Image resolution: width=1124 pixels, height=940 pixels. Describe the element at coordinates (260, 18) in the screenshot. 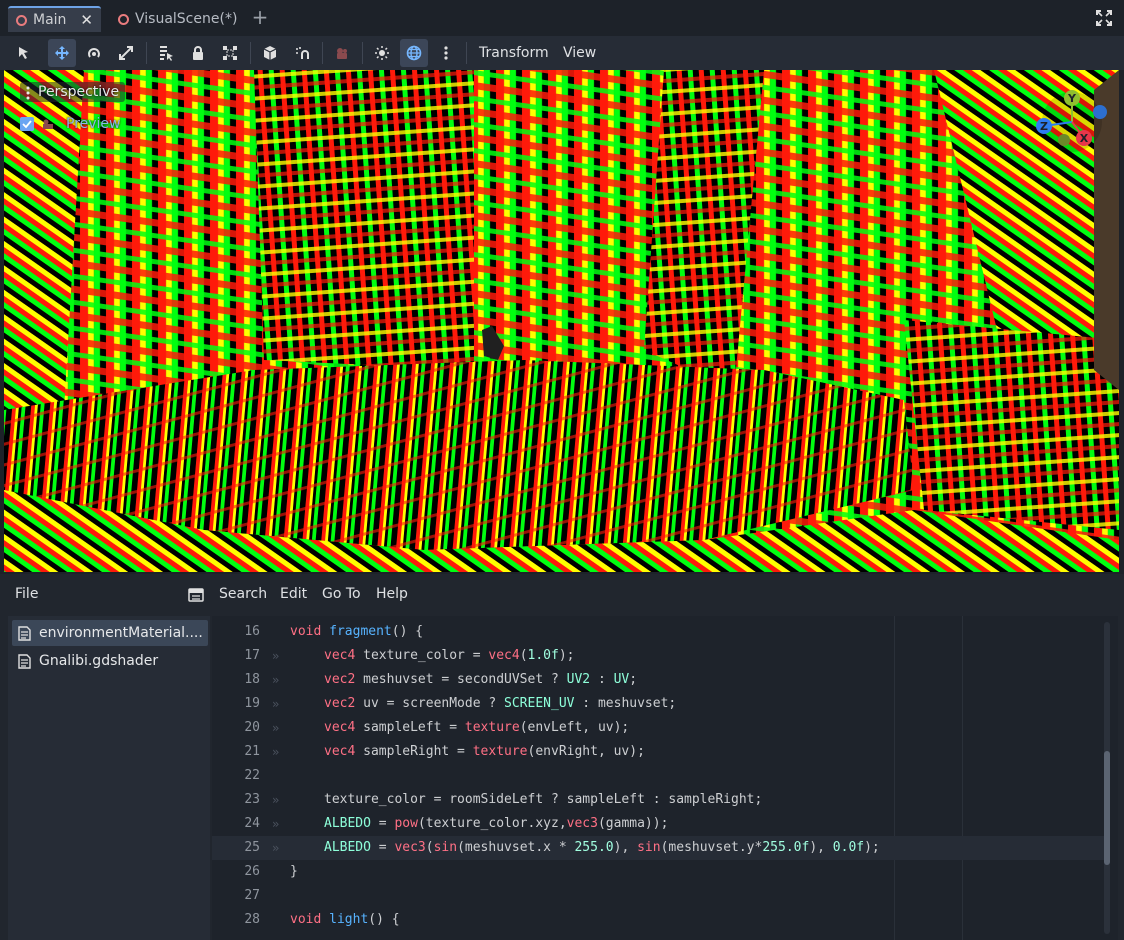

I see `add-scene-tab-button: +` at that location.